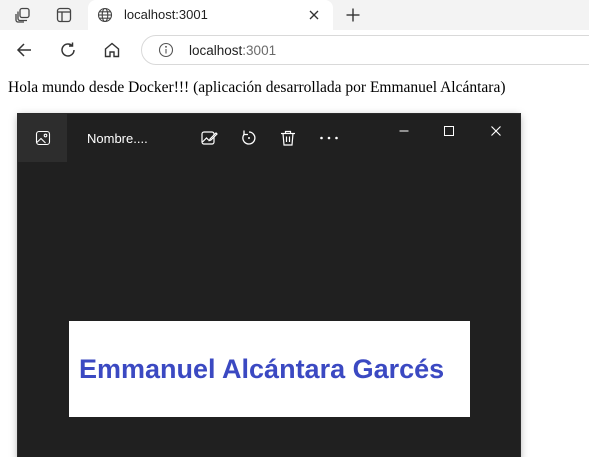 The image size is (589, 457). I want to click on photos-app-button, so click(42, 138).